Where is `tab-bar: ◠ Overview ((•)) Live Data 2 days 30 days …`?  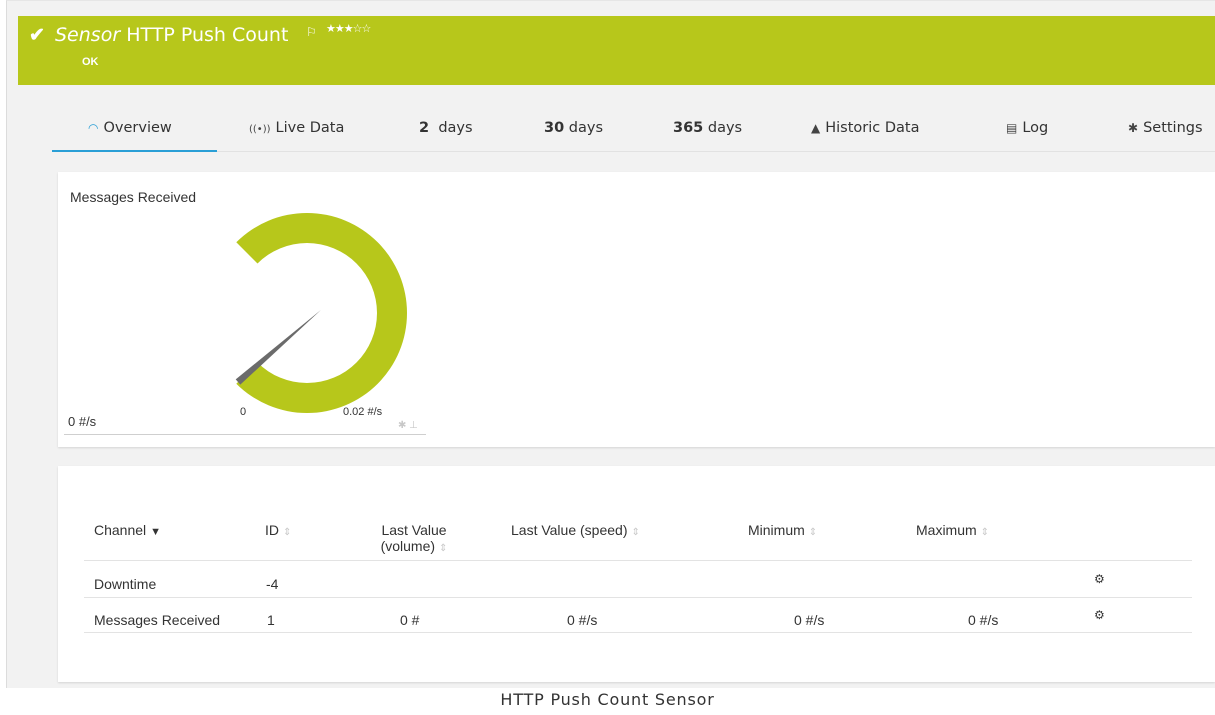
tab-bar: ◠ Overview ((•)) Live Data 2 days 30 days … is located at coordinates (633, 132).